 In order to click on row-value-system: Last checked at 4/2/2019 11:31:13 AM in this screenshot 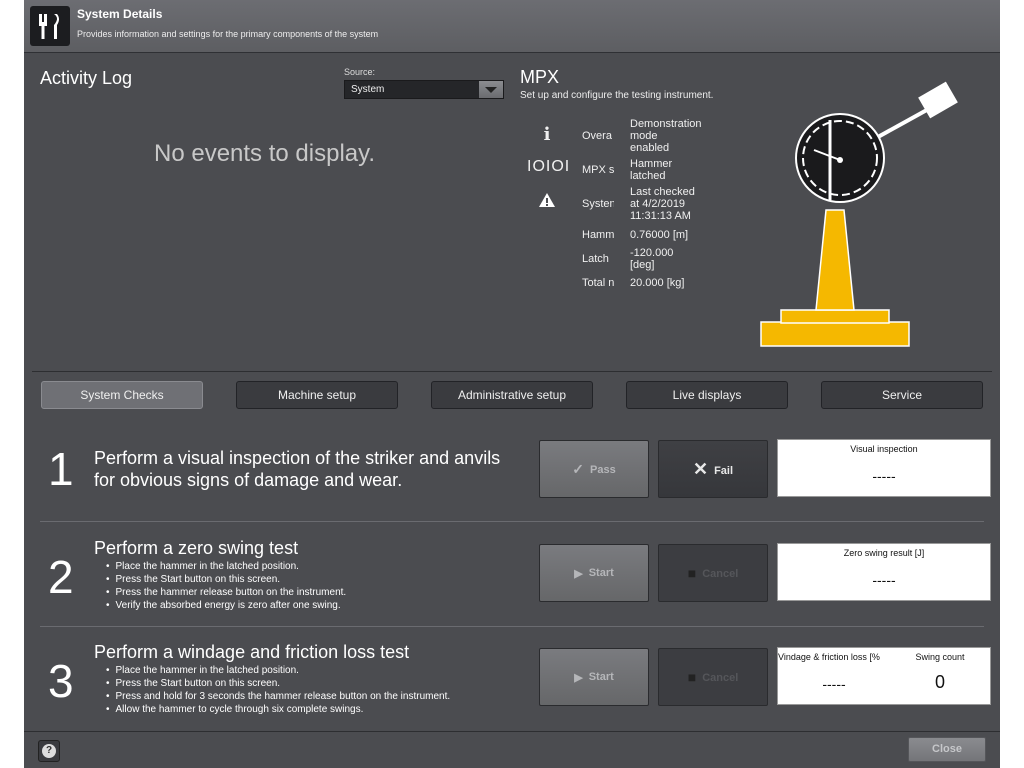, I will do `click(662, 204)`.